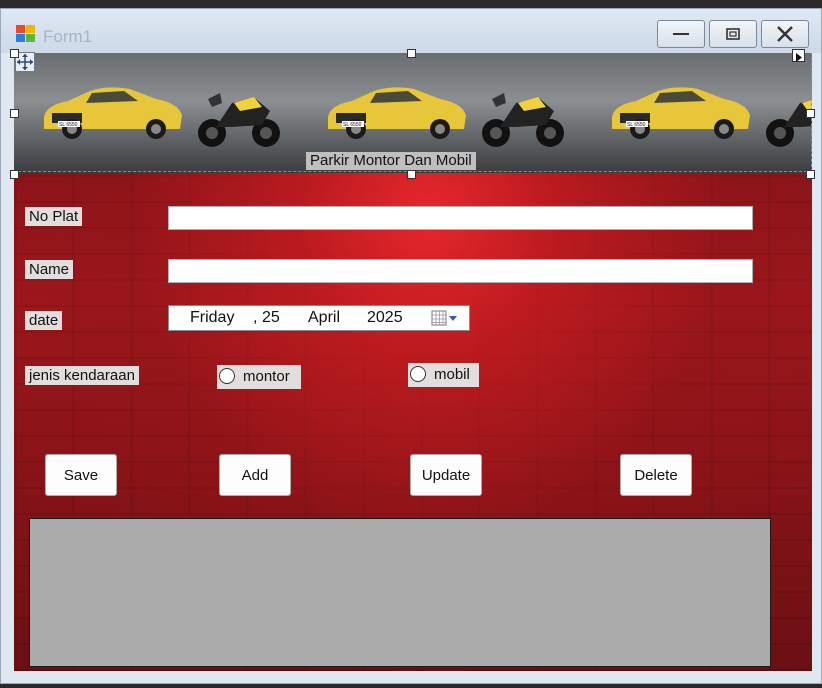 This screenshot has width=822, height=688. Describe the element at coordinates (68, 36) in the screenshot. I see `window-title: Form1` at that location.